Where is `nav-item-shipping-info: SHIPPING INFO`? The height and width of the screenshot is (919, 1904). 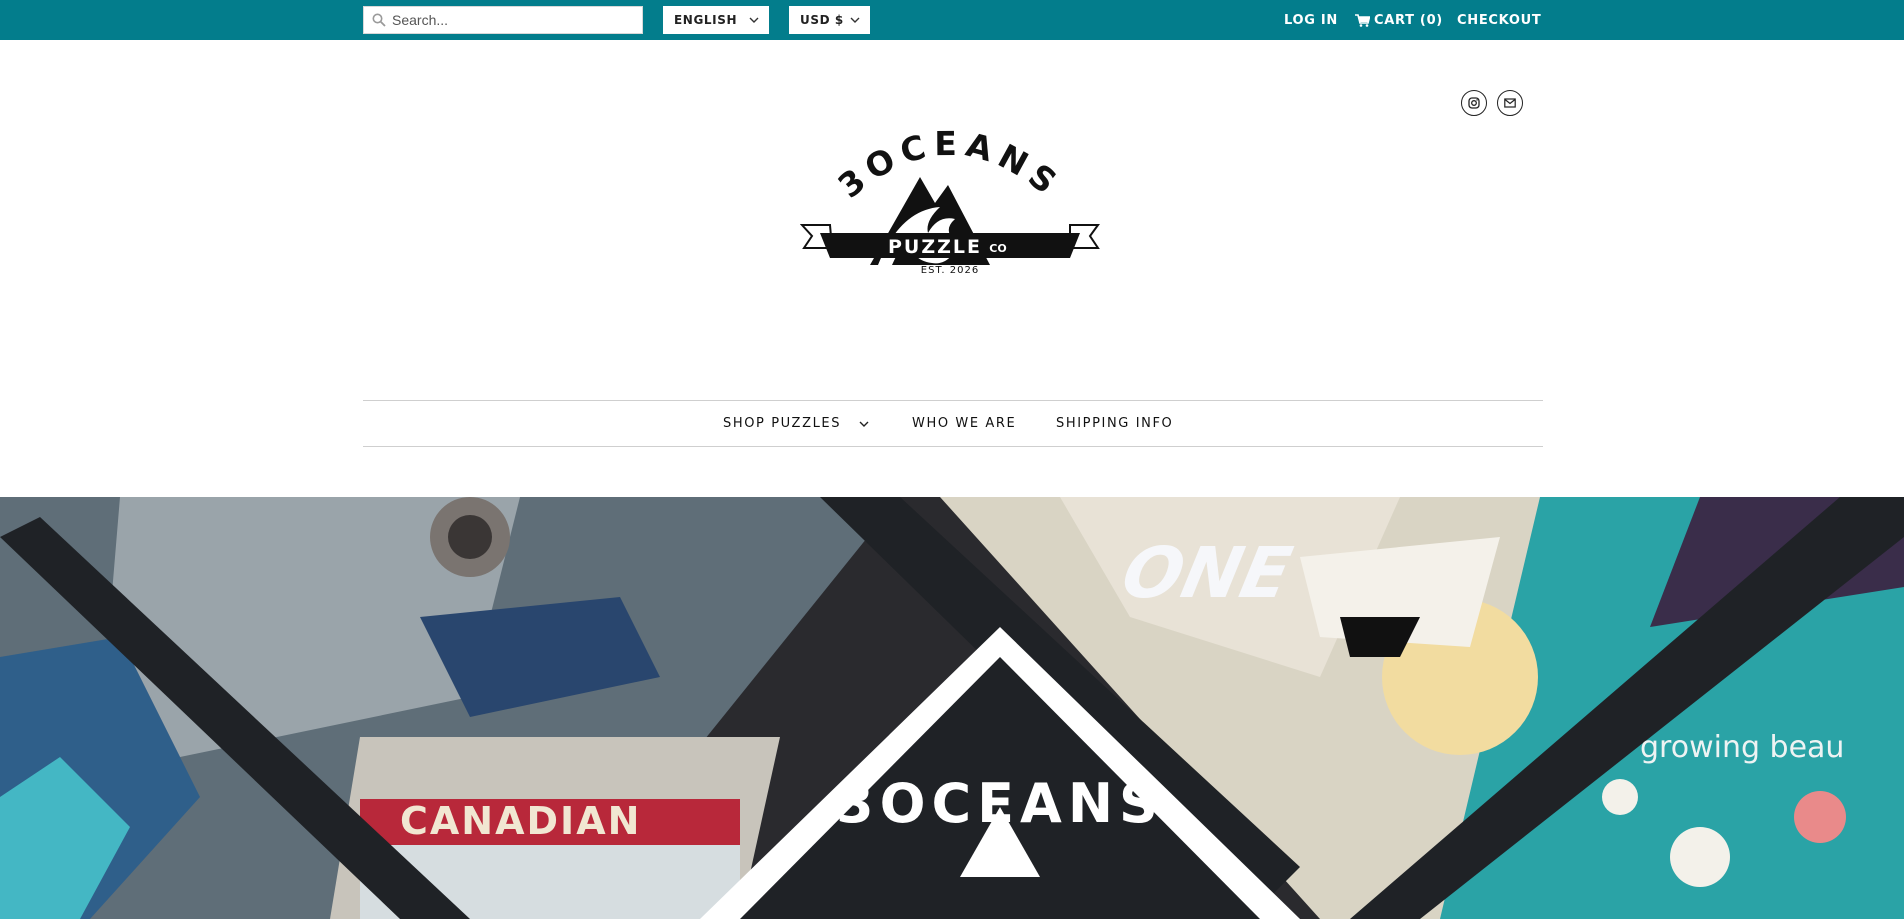 nav-item-shipping-info: SHIPPING INFO is located at coordinates (1114, 423).